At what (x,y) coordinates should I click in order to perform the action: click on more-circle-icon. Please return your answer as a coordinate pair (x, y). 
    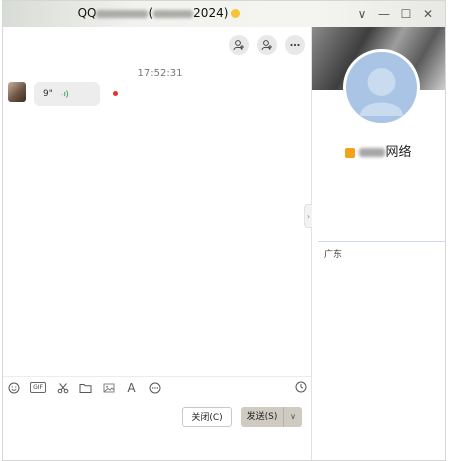
    Looking at the image, I should click on (154, 387).